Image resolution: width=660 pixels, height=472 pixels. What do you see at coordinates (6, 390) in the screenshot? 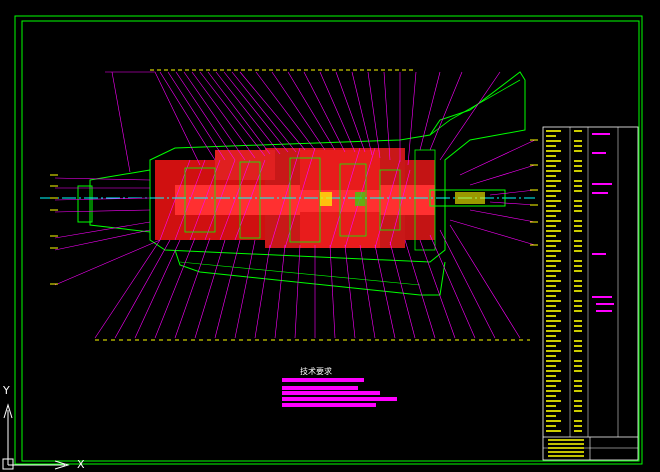
I see `ucs-y-label: Y` at bounding box center [6, 390].